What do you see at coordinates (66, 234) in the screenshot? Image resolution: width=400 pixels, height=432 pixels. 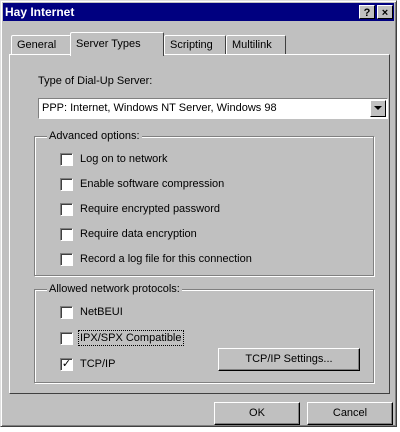 I see `data-encryption-checkbox` at bounding box center [66, 234].